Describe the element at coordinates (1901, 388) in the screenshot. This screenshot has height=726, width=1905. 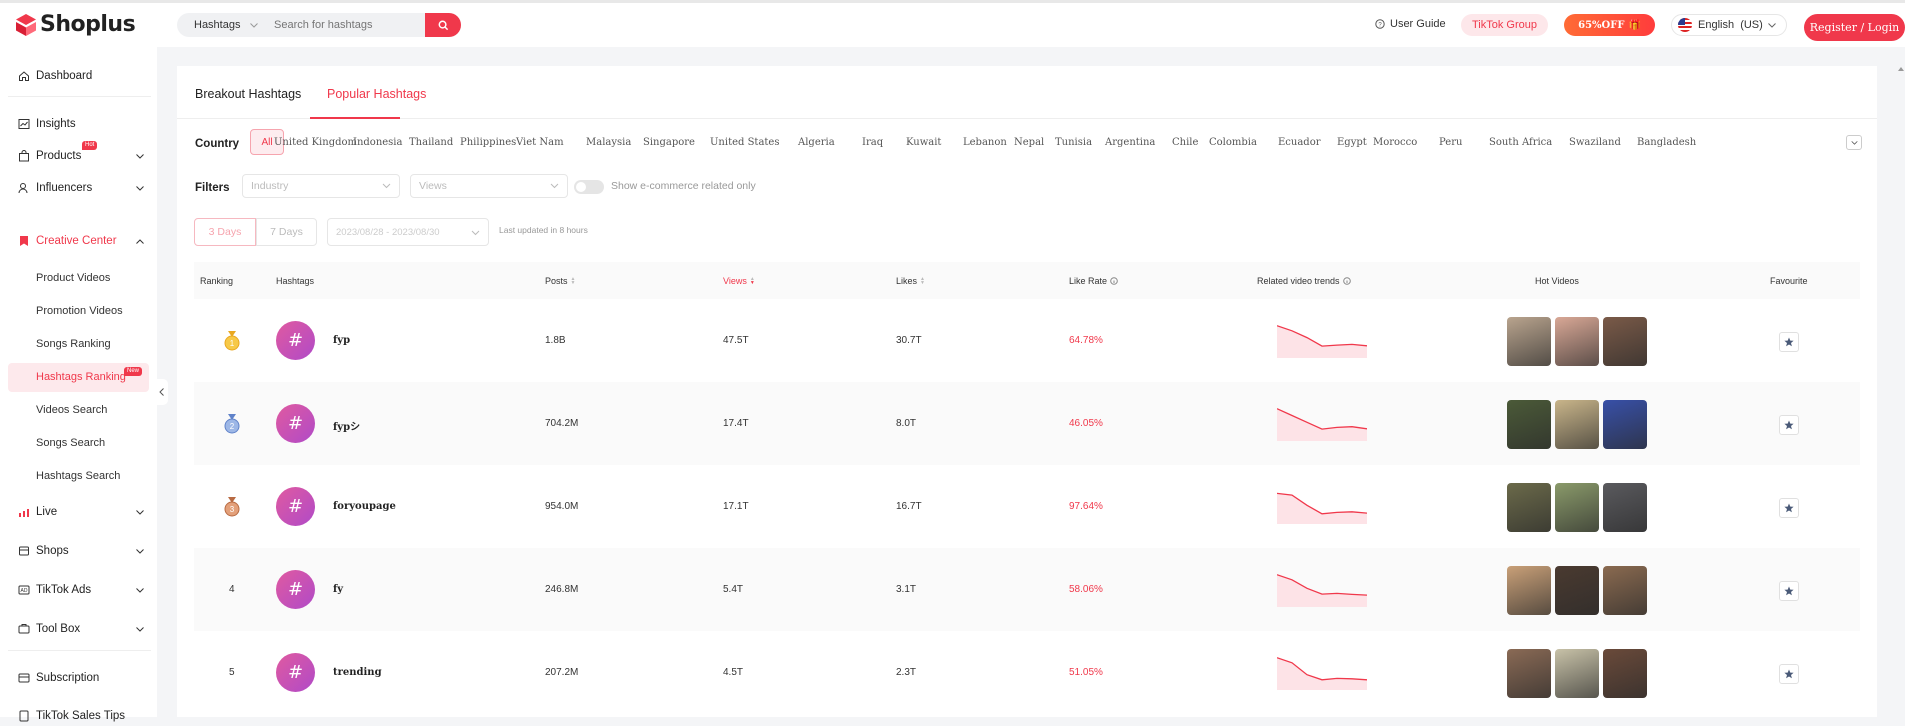
I see `page-scrollbar` at that location.